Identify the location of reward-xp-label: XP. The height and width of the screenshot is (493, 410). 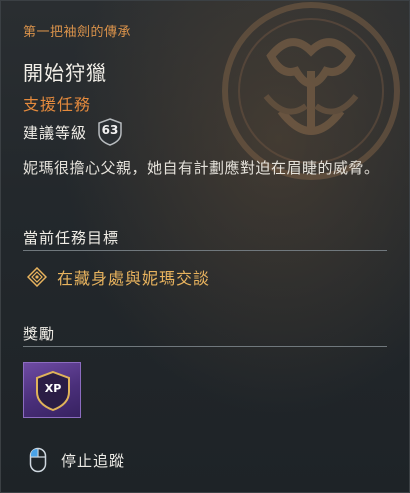
(53, 388).